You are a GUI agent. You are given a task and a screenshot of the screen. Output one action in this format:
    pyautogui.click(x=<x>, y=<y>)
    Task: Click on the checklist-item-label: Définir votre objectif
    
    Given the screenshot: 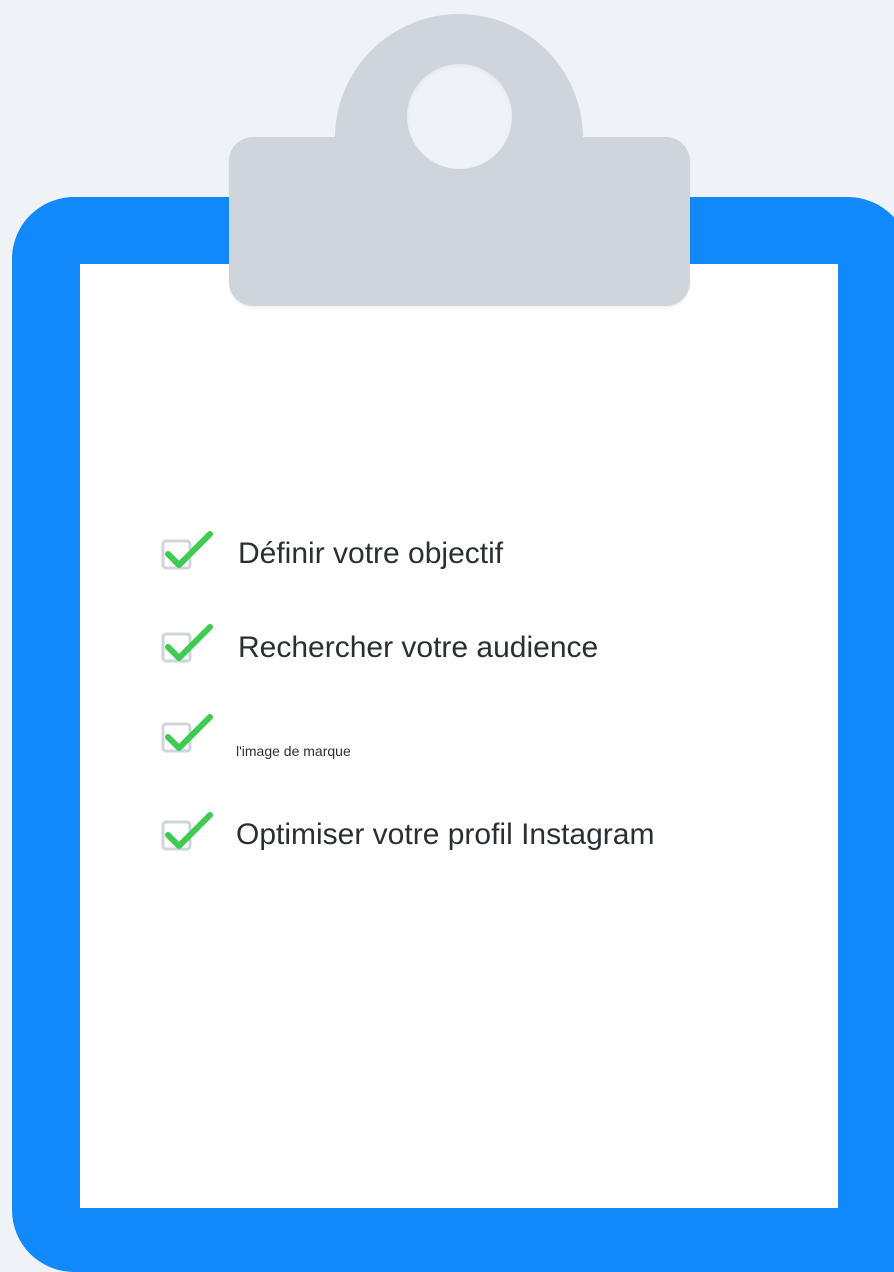 What is the action you would take?
    pyautogui.click(x=371, y=553)
    